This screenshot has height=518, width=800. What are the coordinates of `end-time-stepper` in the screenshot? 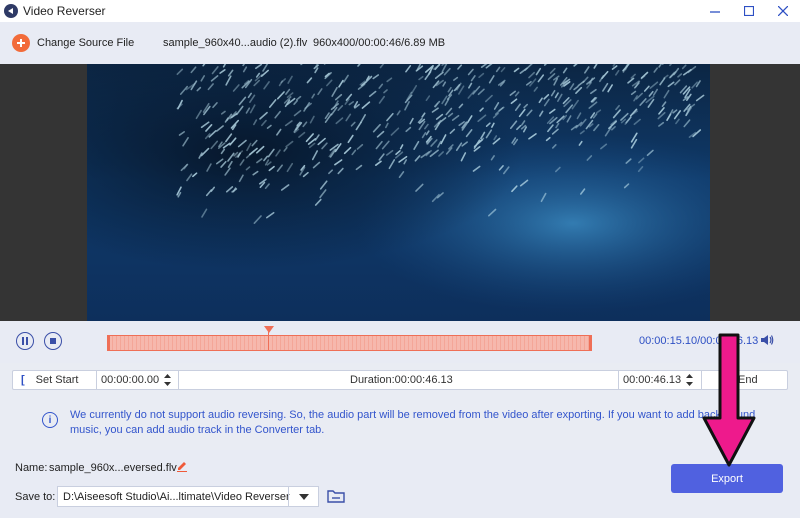 It's located at (689, 380).